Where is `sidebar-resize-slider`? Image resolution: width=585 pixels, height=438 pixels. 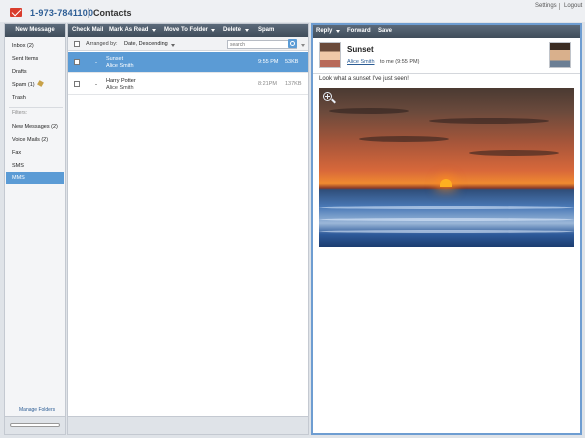
sidebar-resize-slider is located at coordinates (35, 425).